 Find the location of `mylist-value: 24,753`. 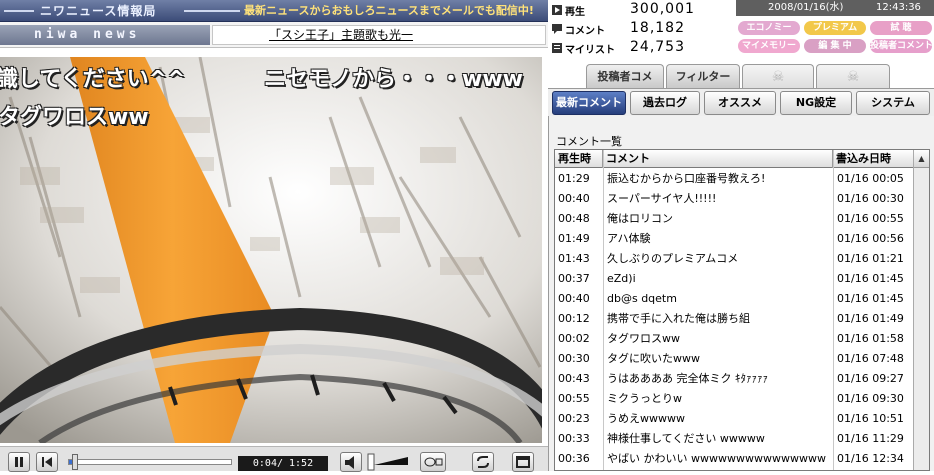

mylist-value: 24,753 is located at coordinates (657, 47).